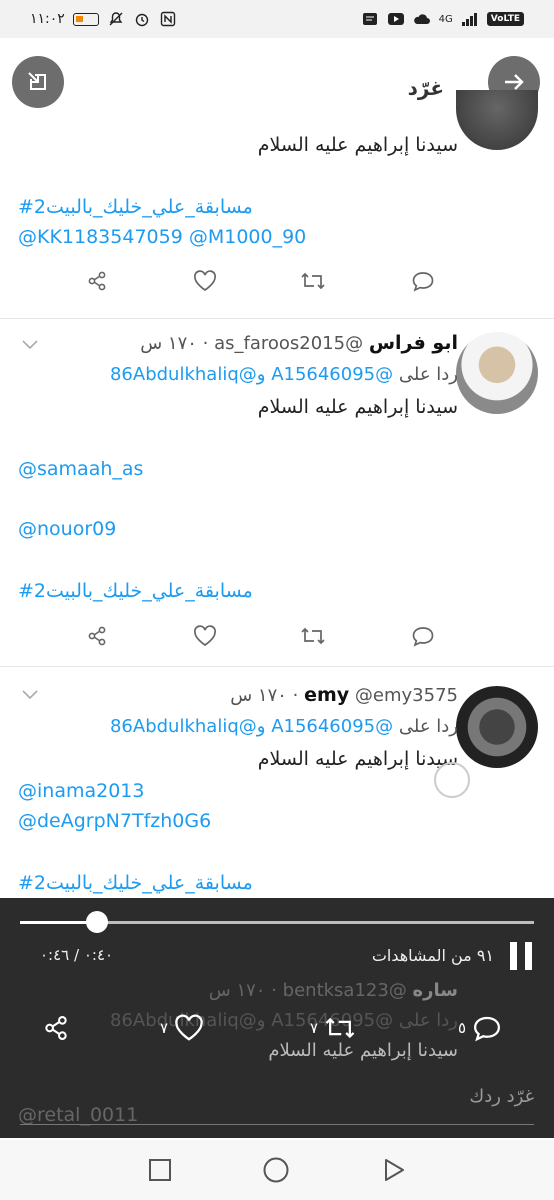  What do you see at coordinates (142, 19) in the screenshot?
I see `alarm-icon` at bounding box center [142, 19].